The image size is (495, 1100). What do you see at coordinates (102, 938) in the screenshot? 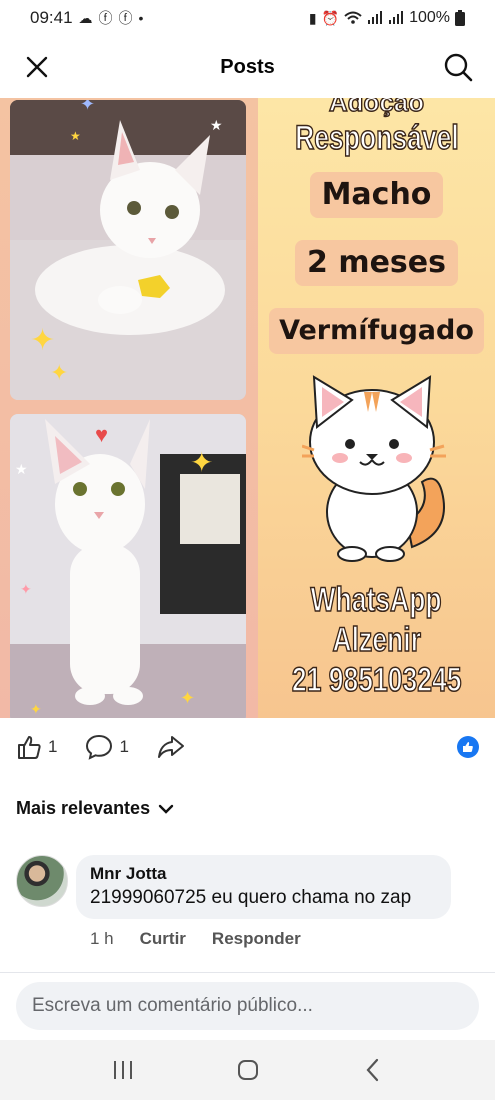
I see `comment-time: 1 h` at bounding box center [102, 938].